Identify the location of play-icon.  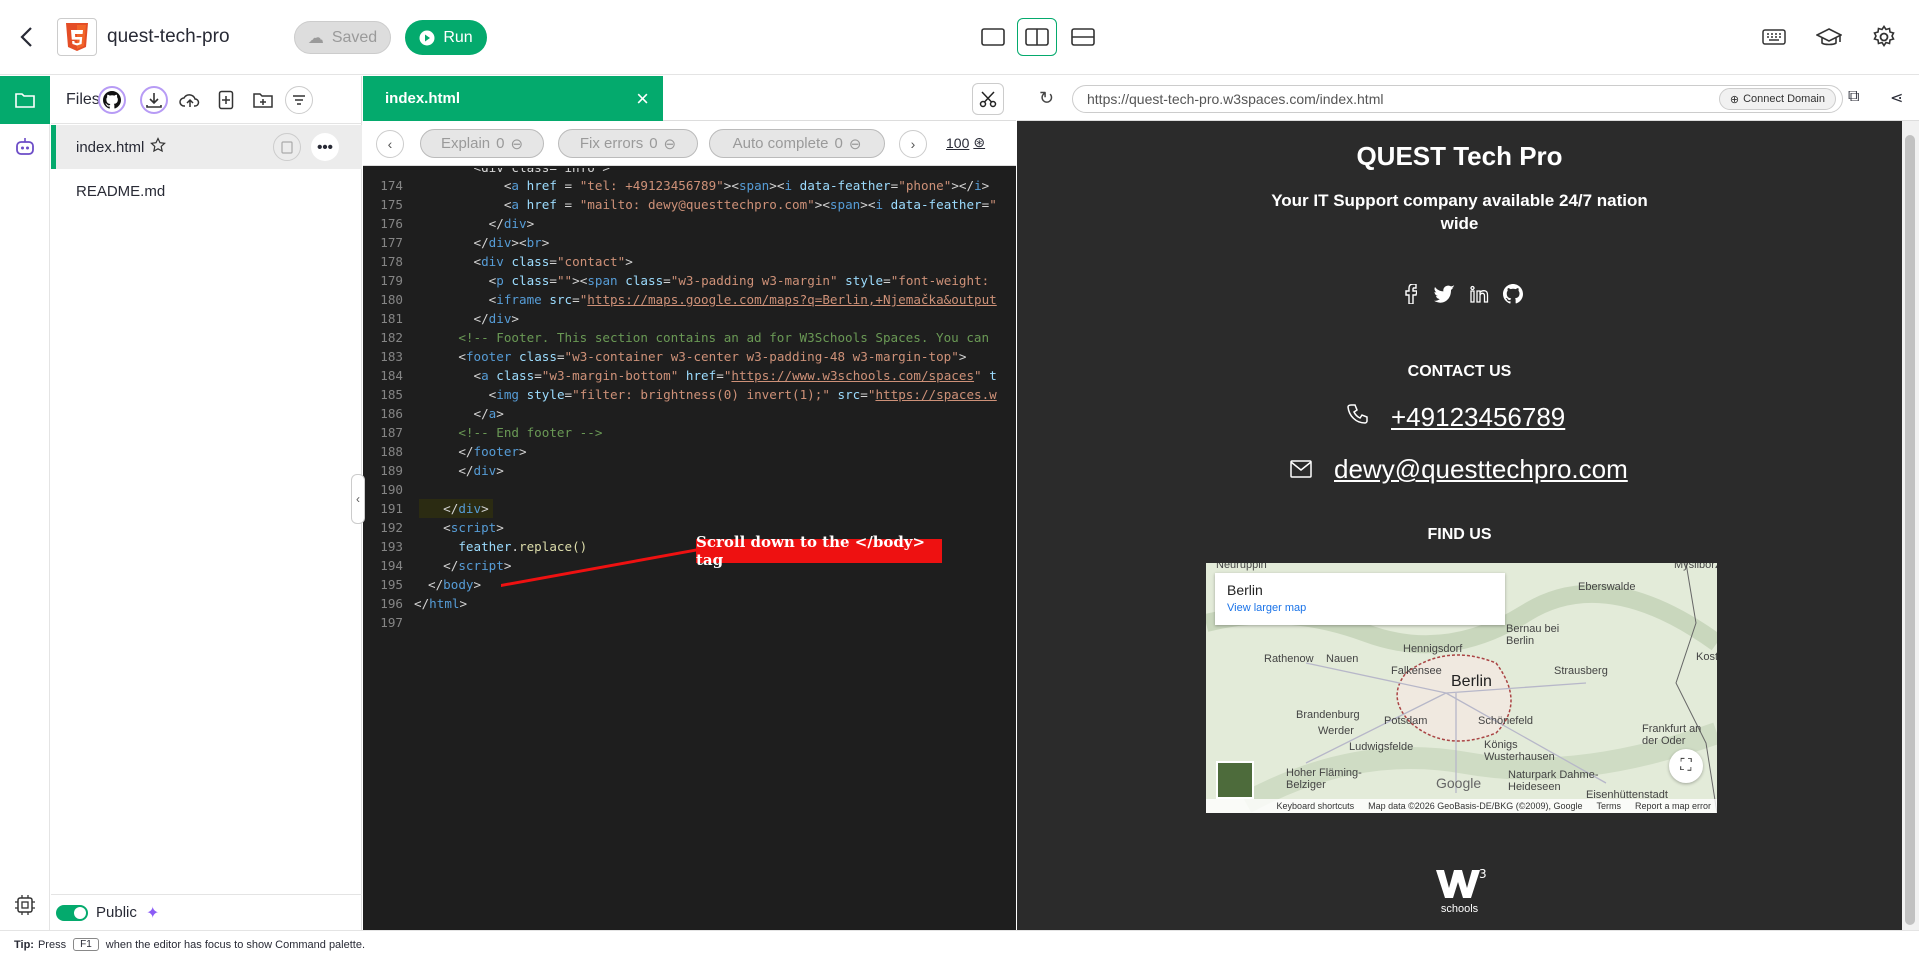
(427, 37).